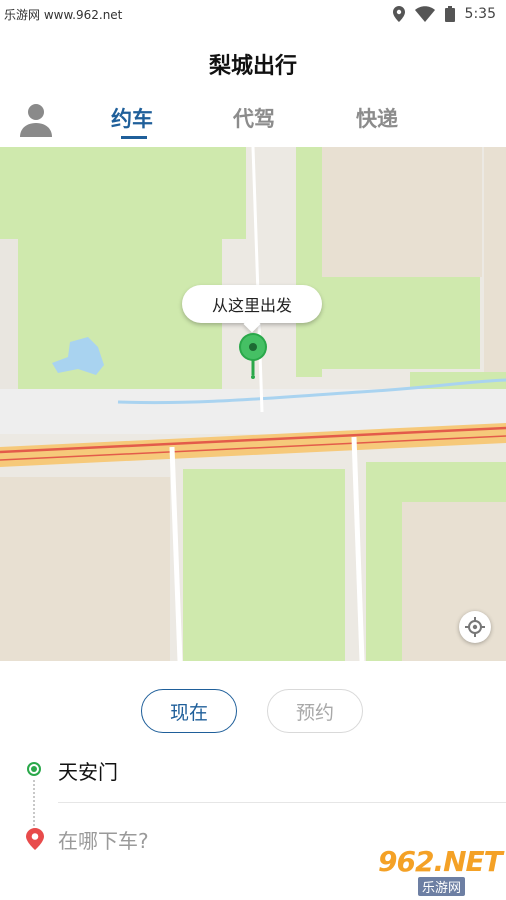 Image resolution: width=506 pixels, height=900 pixels. I want to click on tab-bar: 约车 代驾 快递, so click(253, 120).